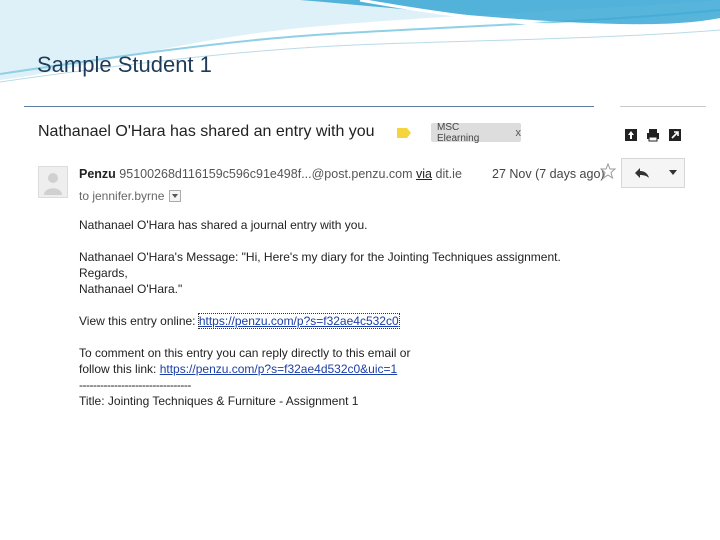 The width and height of the screenshot is (720, 540). What do you see at coordinates (424, 174) in the screenshot?
I see `via-label: via` at bounding box center [424, 174].